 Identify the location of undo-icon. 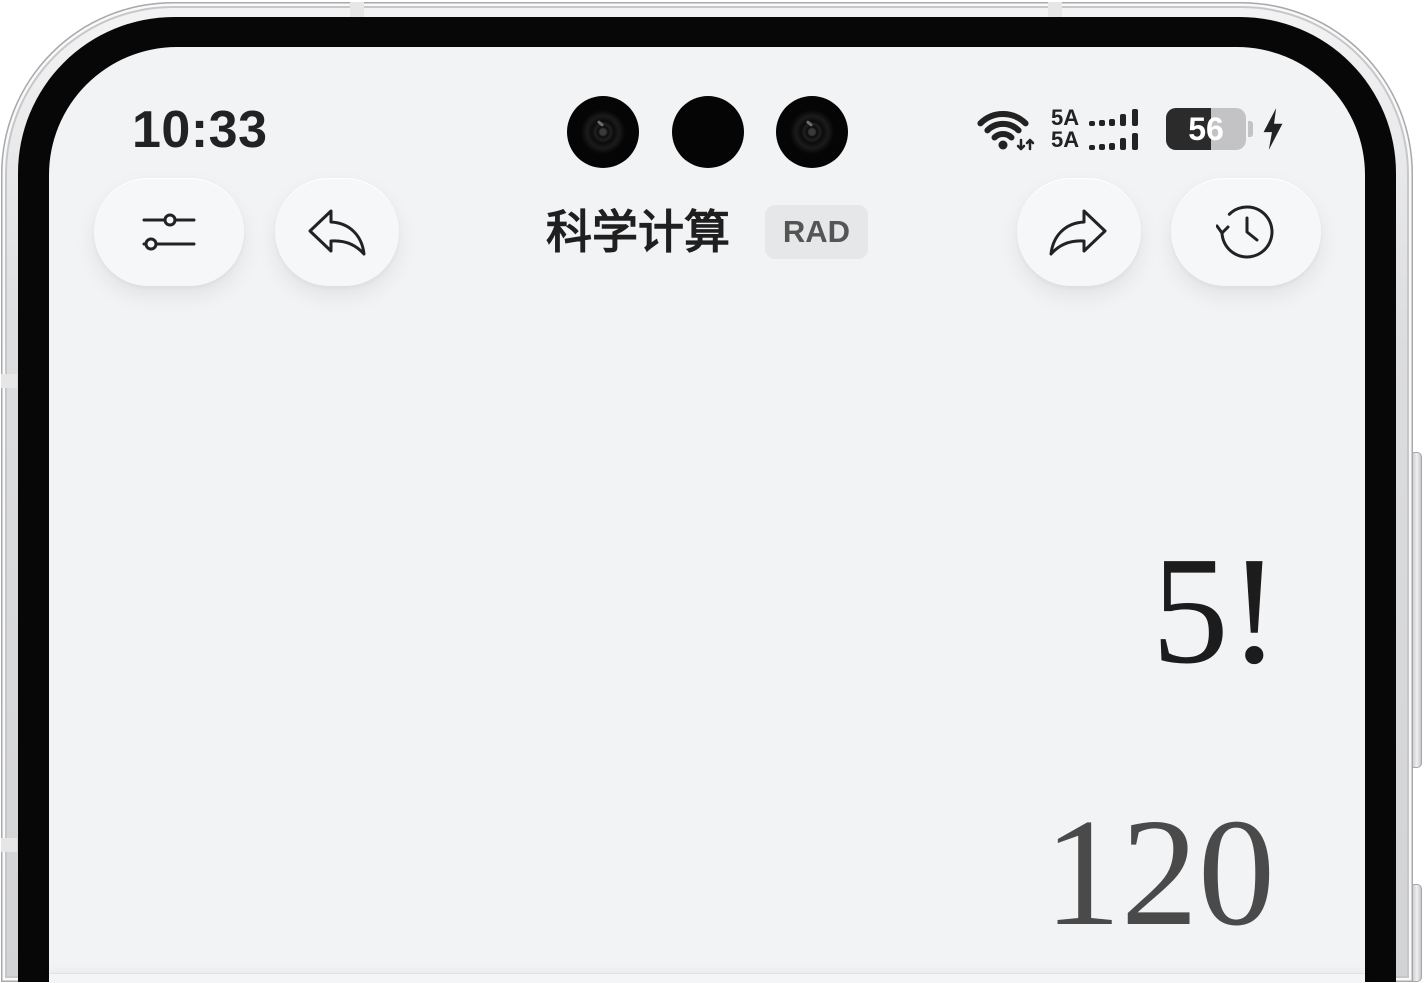
(337, 232).